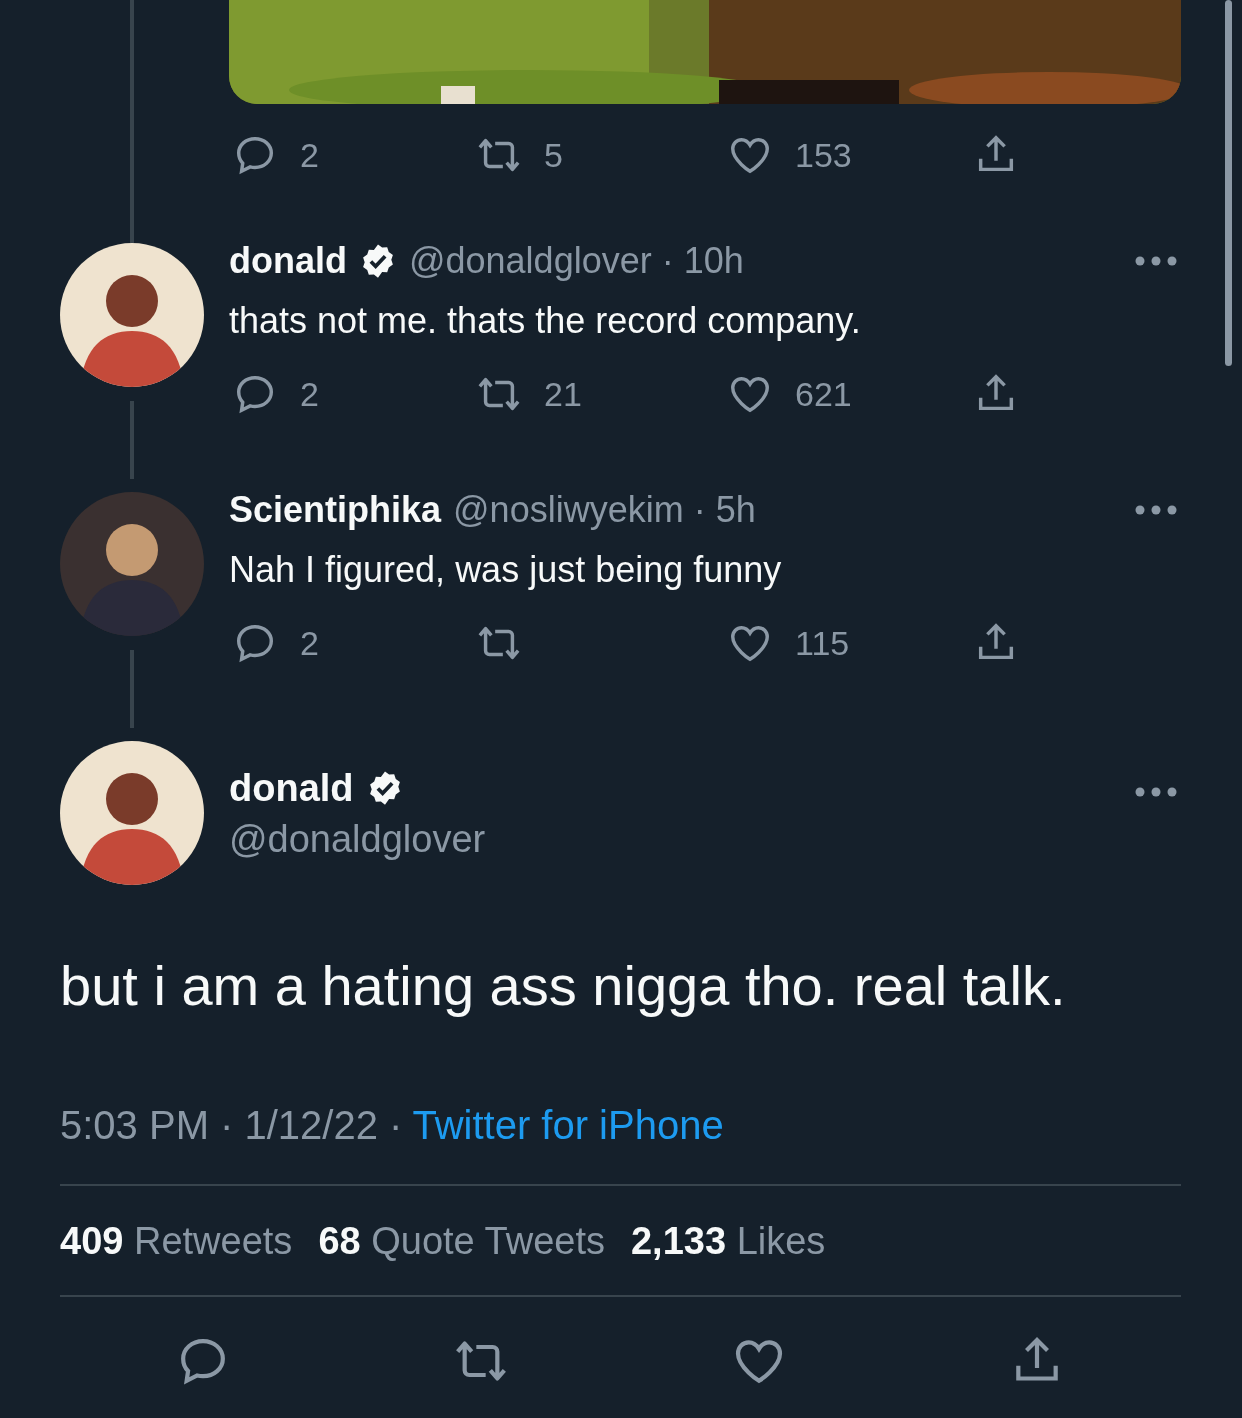 The image size is (1242, 1418). Describe the element at coordinates (563, 394) in the screenshot. I see `retweet-count: 21` at that location.